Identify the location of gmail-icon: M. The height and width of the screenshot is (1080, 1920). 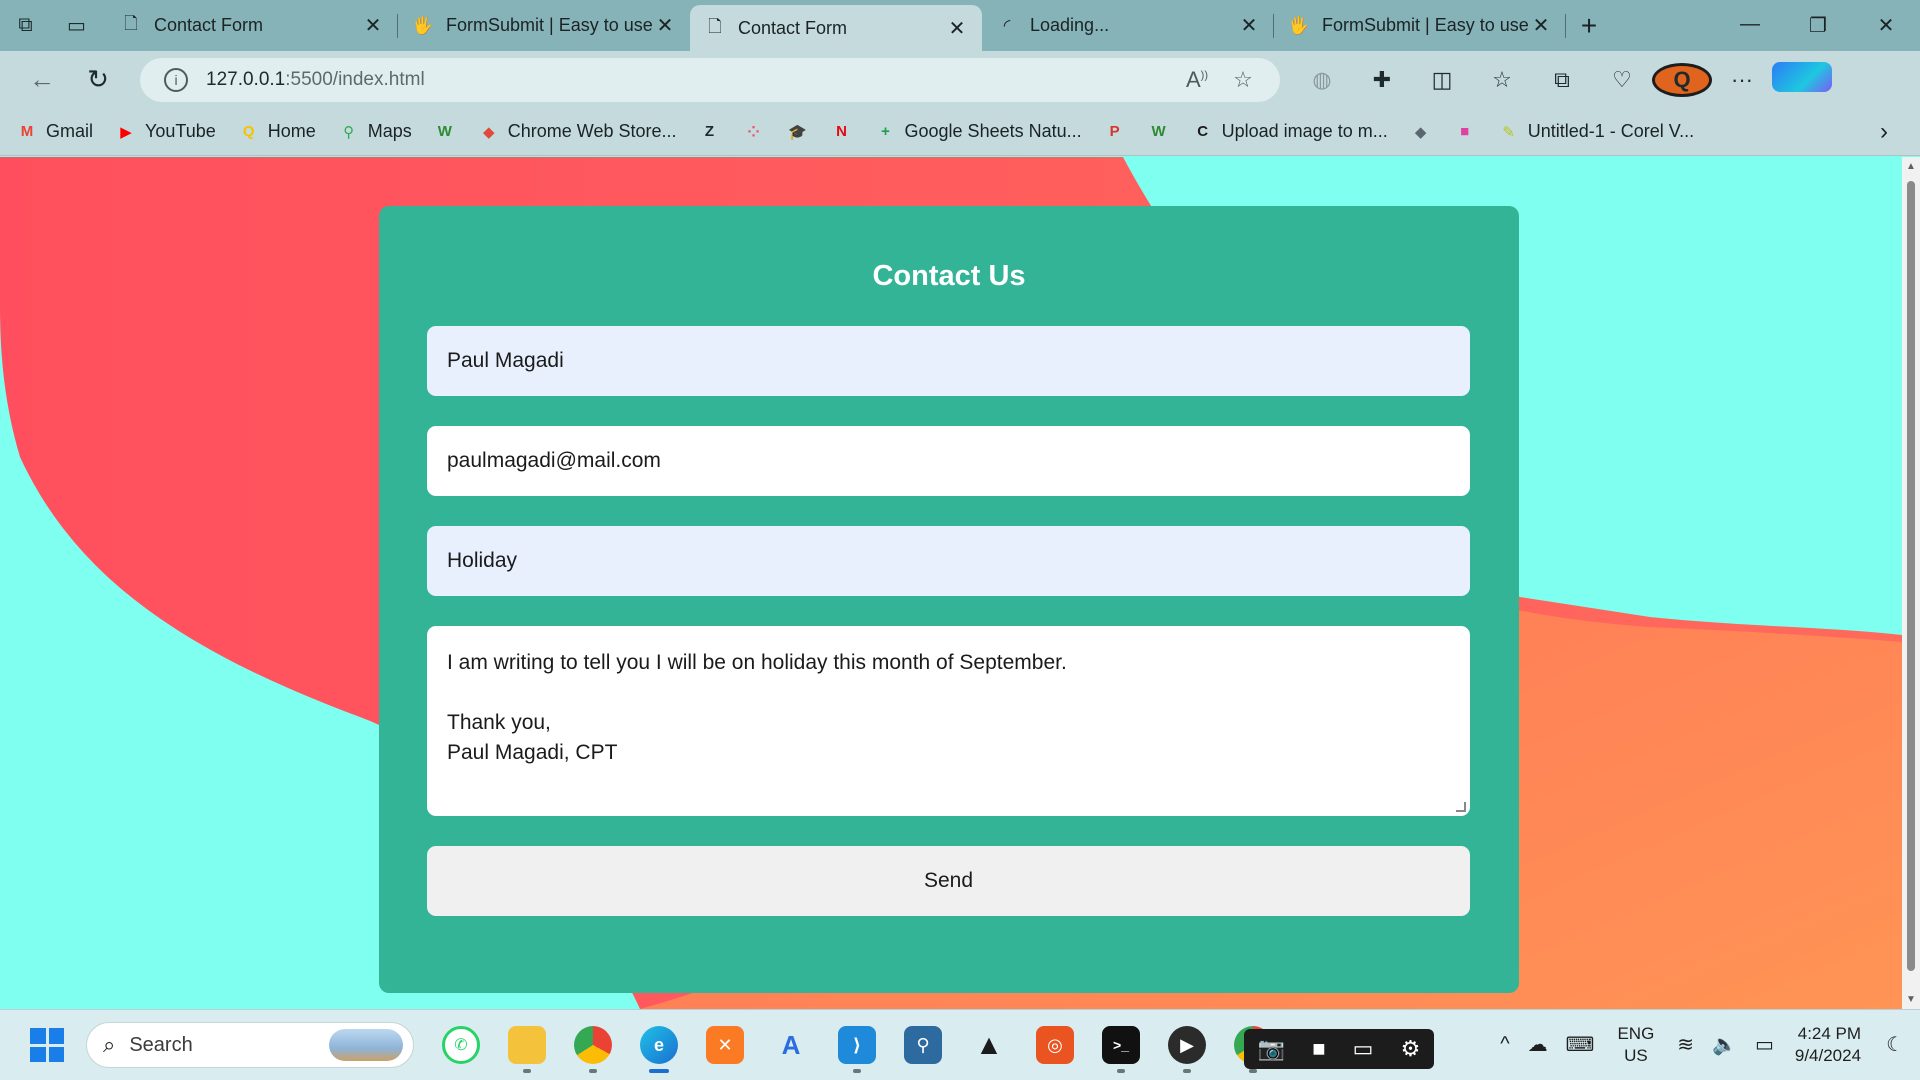
(27, 131).